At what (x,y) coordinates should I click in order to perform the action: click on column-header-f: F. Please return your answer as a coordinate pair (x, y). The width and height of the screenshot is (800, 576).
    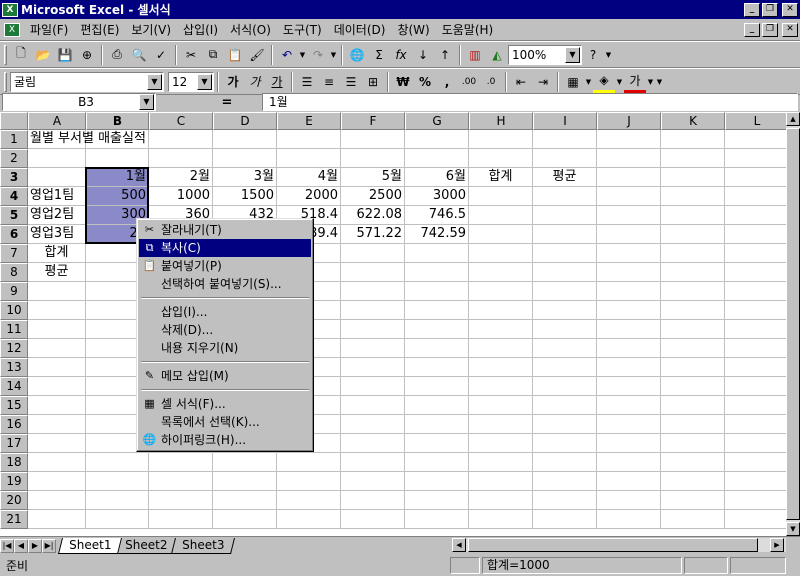
    Looking at the image, I should click on (373, 121).